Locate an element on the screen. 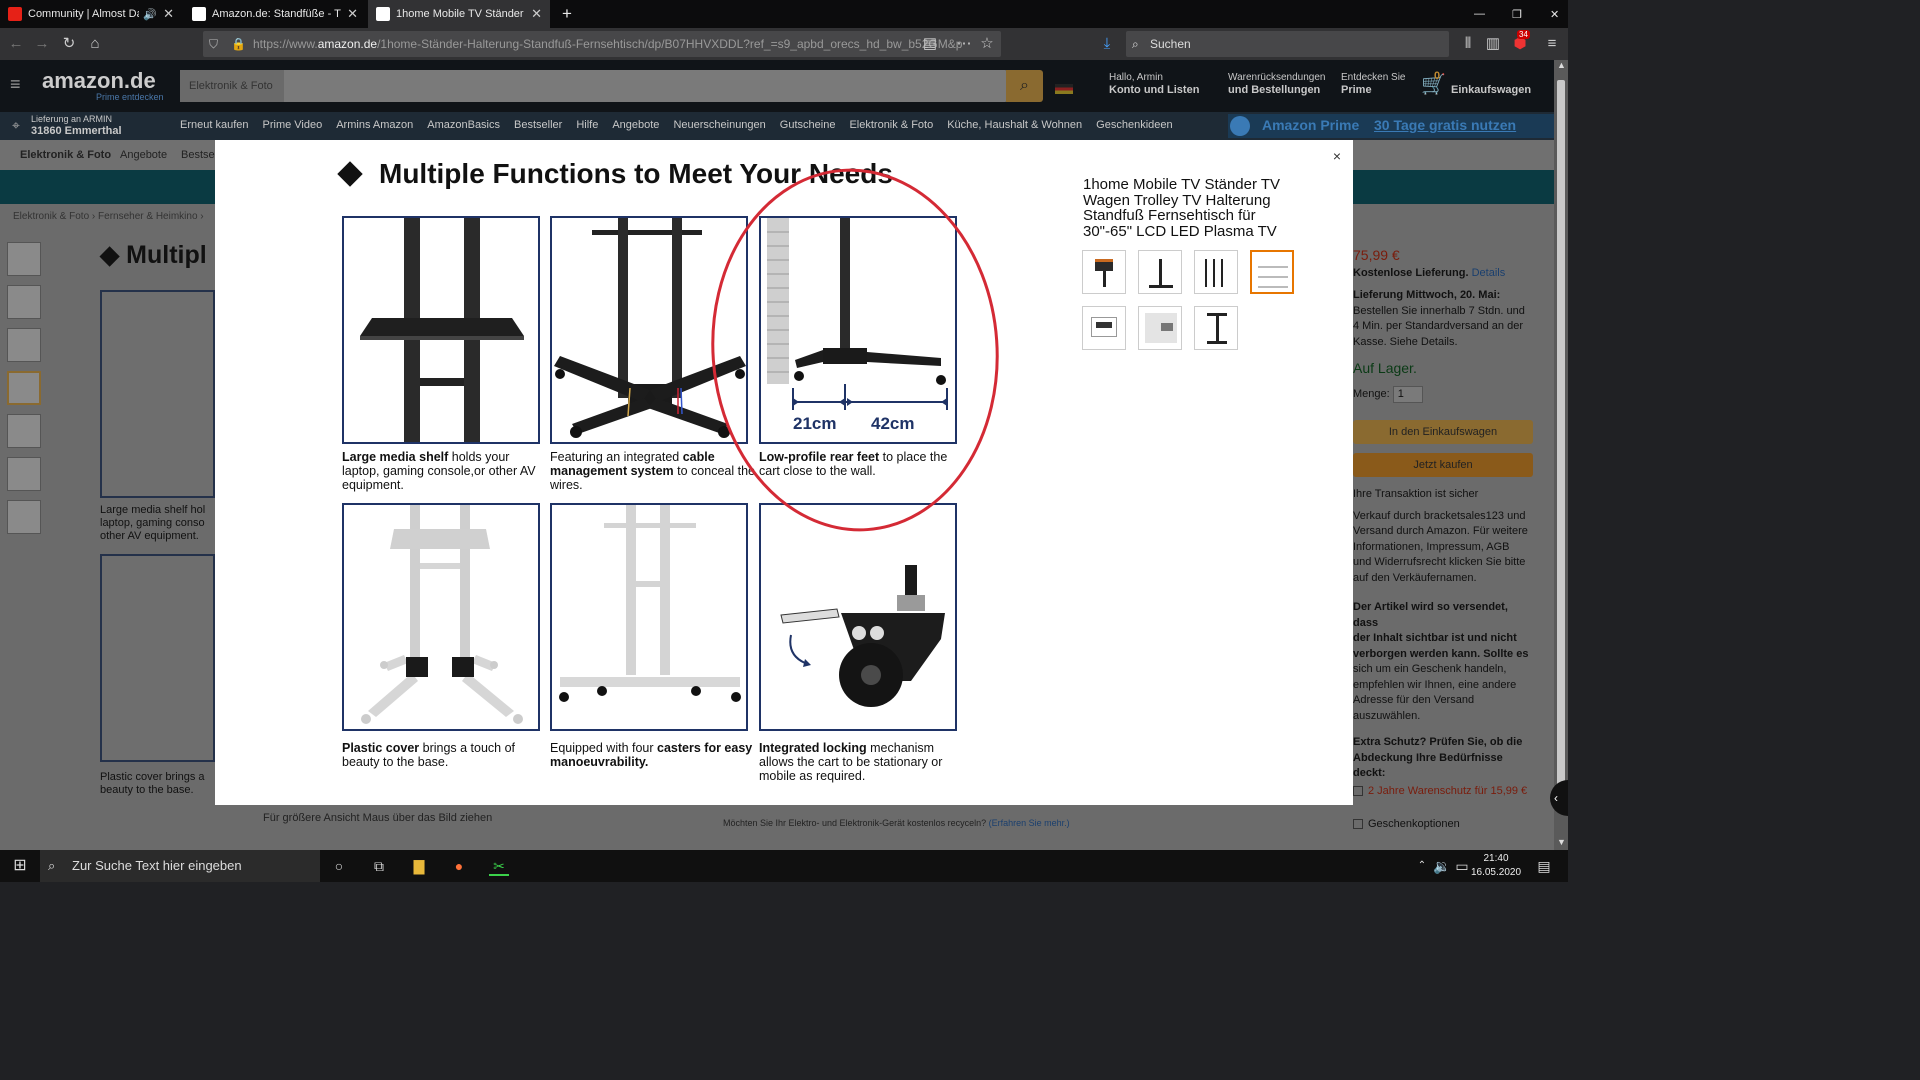 This screenshot has width=1920, height=1080. reload-icon: ↻ is located at coordinates (69, 44).